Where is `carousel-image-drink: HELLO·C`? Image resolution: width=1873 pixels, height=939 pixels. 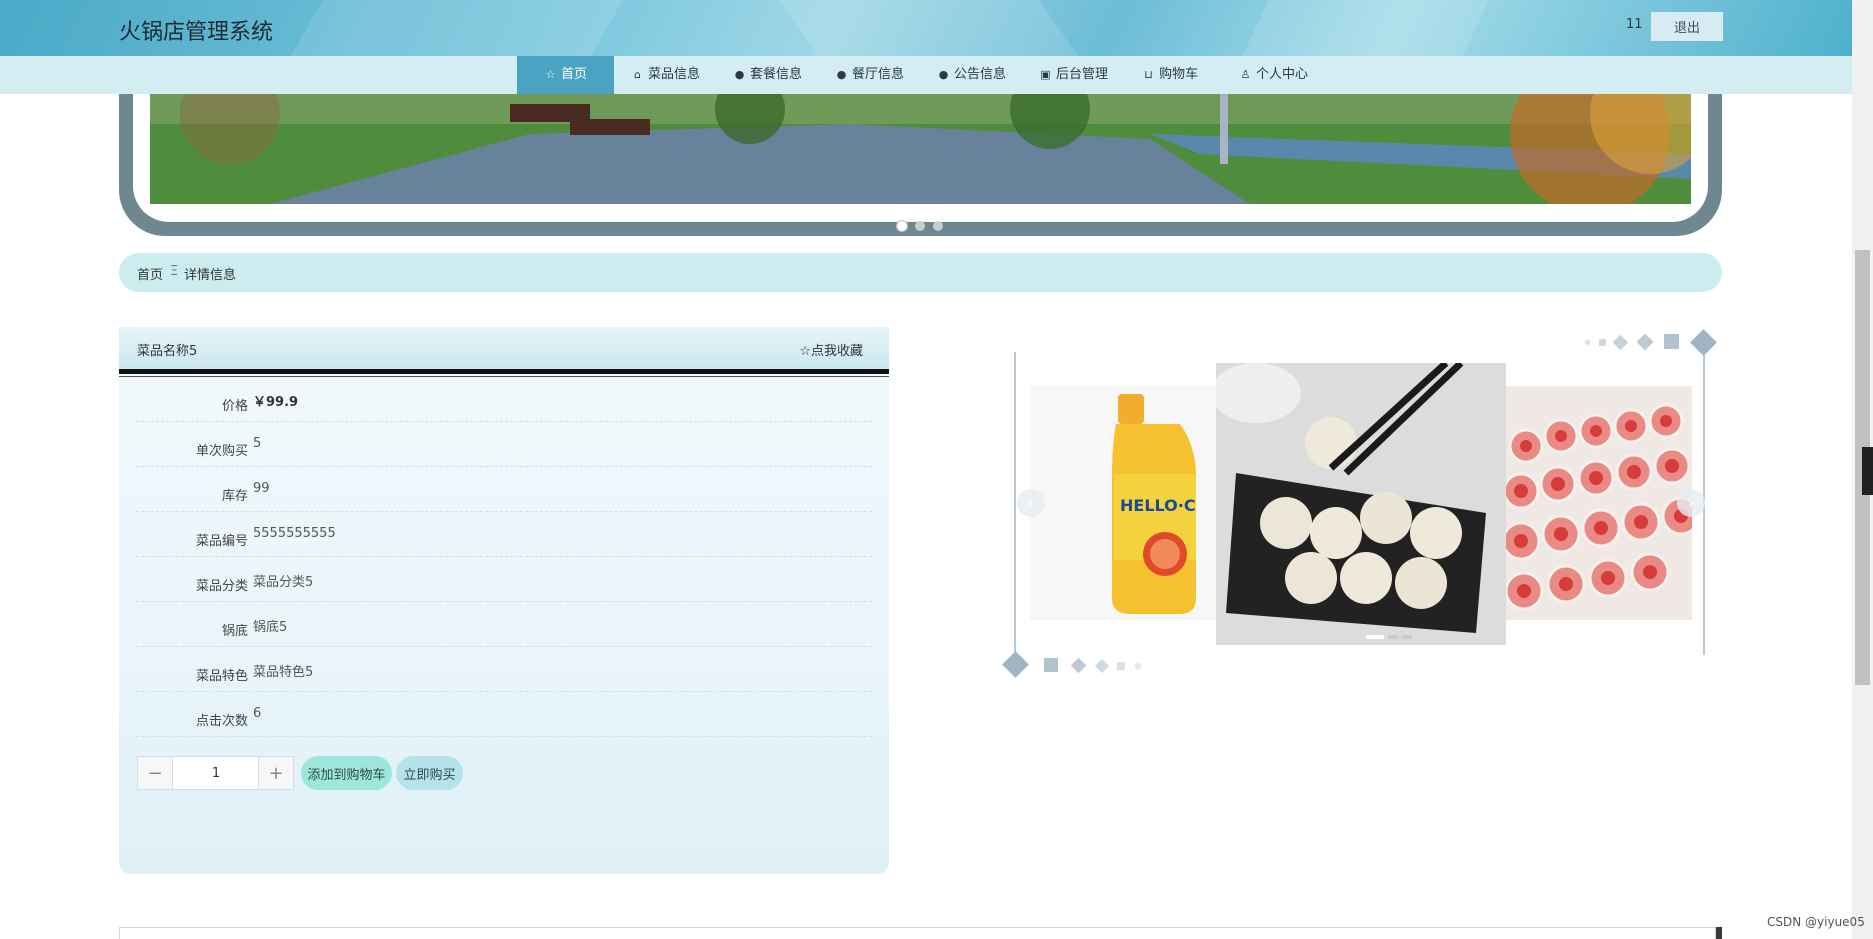 carousel-image-drink: HELLO·C is located at coordinates (1123, 503).